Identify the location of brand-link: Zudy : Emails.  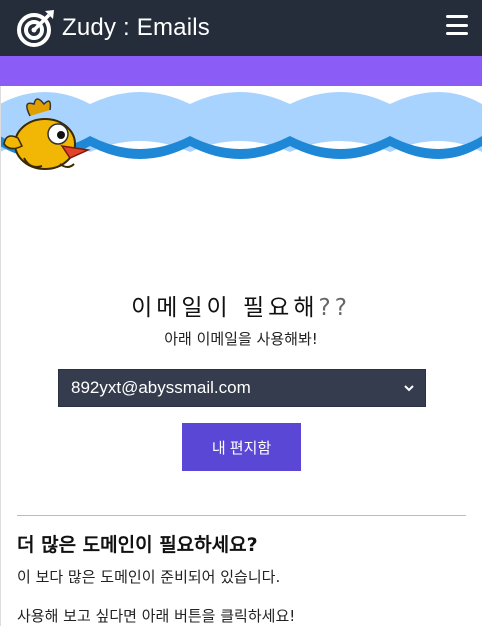
(113, 28).